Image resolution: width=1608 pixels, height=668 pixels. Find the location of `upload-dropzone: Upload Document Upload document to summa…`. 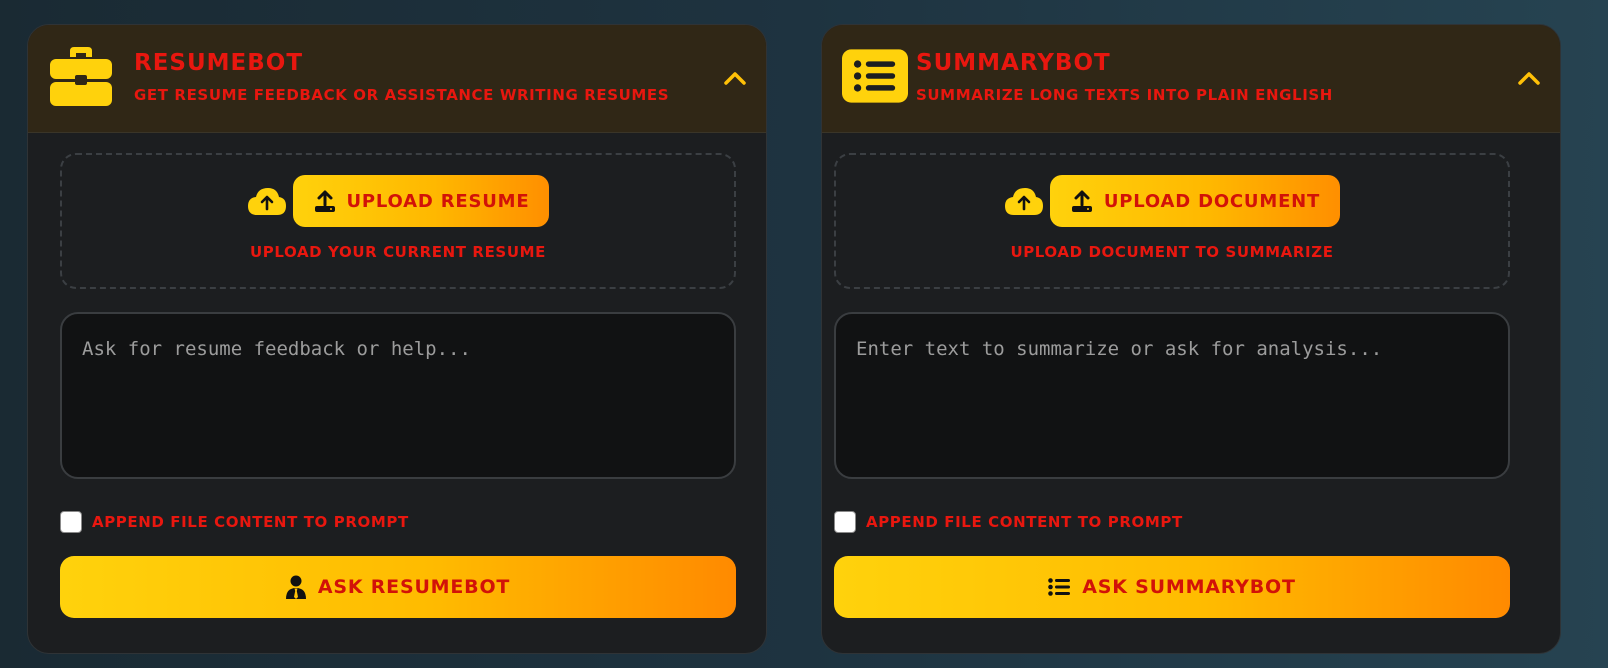

upload-dropzone: Upload Document Upload document to summa… is located at coordinates (1172, 221).